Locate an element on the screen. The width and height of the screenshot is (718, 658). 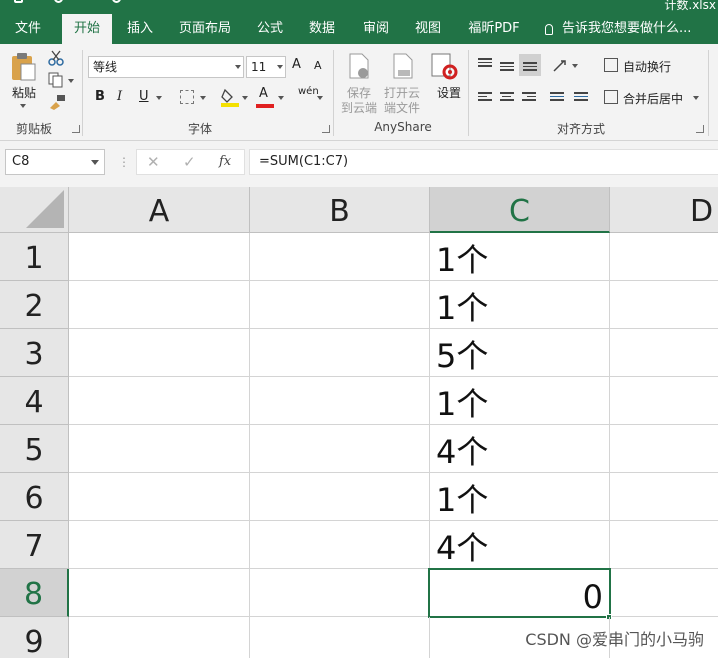
cell-a3 is located at coordinates (159, 353).